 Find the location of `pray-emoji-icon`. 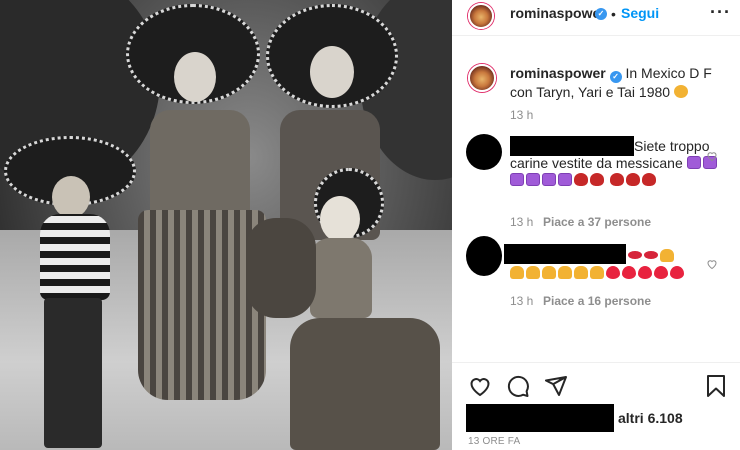

pray-emoji-icon is located at coordinates (667, 255).